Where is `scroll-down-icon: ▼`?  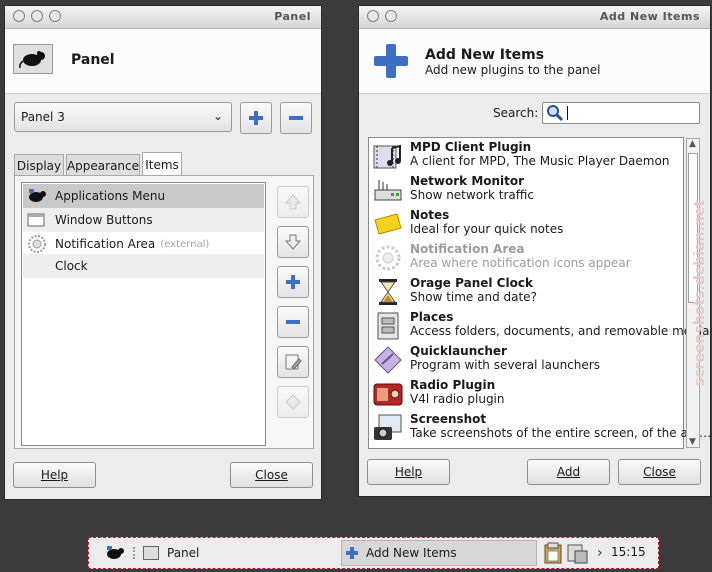 scroll-down-icon: ▼ is located at coordinates (692, 442).